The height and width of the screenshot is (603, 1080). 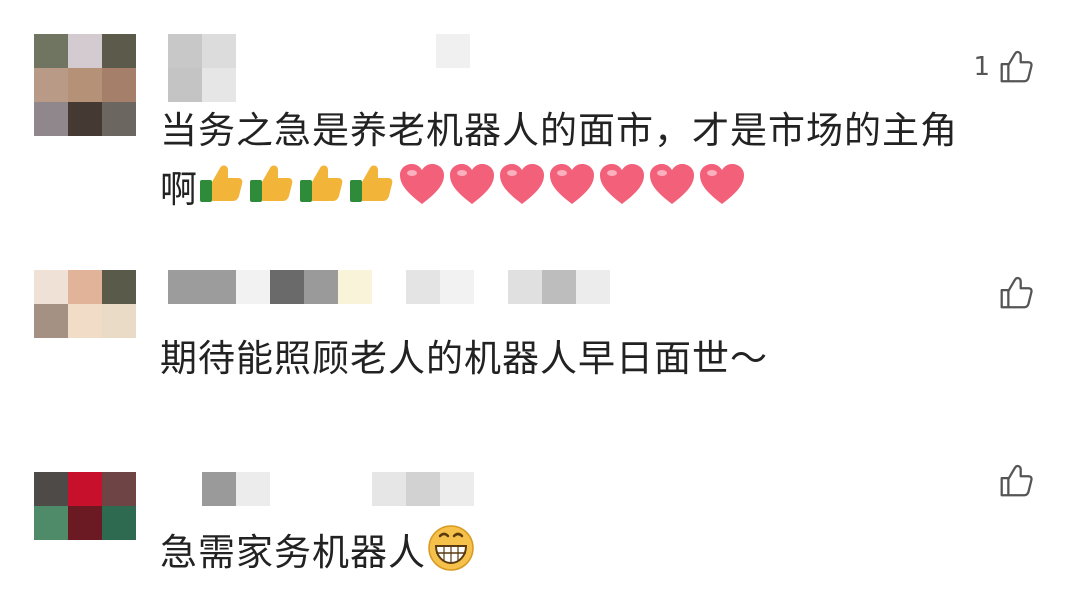 I want to click on comment-text: 期待能照顾老人的机器人早日面世～, so click(x=464, y=358).